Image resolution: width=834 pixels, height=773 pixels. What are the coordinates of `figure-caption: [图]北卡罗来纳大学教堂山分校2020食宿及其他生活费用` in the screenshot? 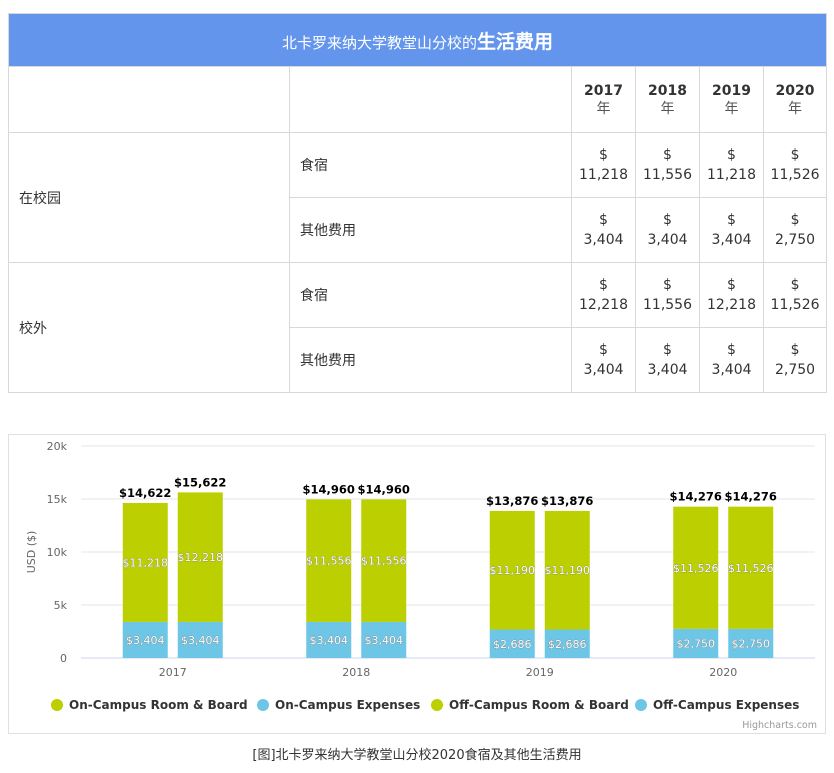 It's located at (417, 755).